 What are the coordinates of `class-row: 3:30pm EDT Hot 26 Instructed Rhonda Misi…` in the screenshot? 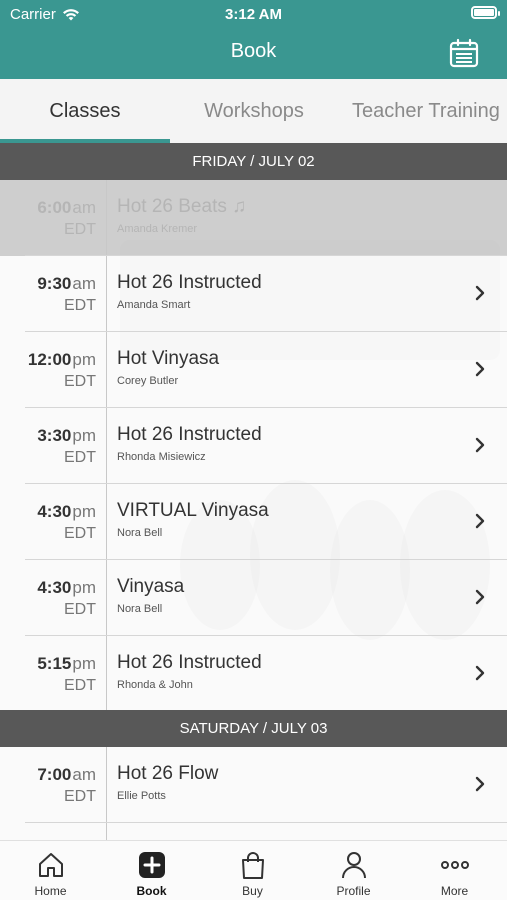 It's located at (253, 446).